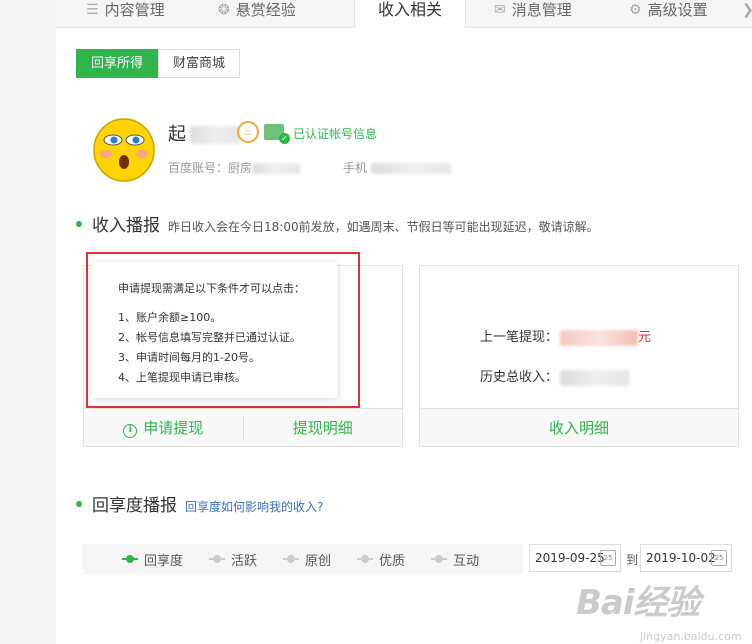 The width and height of the screenshot is (752, 644). I want to click on tab-advanced-settings: ⚙ 高级设置, so click(668, 14).